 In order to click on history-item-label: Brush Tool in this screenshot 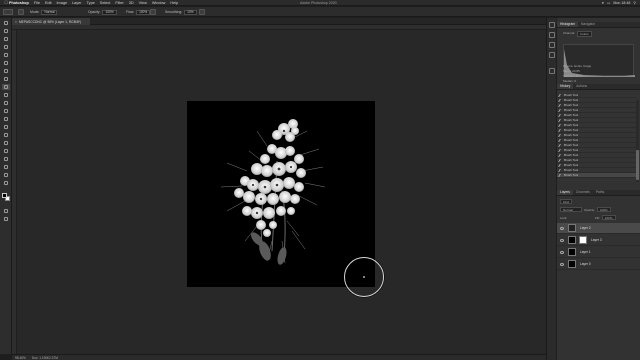, I will do `click(571, 175)`.